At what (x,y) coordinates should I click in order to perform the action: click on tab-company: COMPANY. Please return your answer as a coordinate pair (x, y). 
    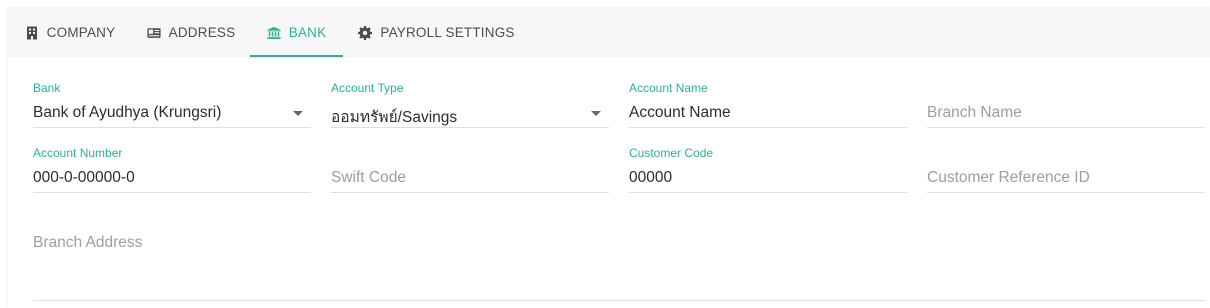
    Looking at the image, I should click on (70, 32).